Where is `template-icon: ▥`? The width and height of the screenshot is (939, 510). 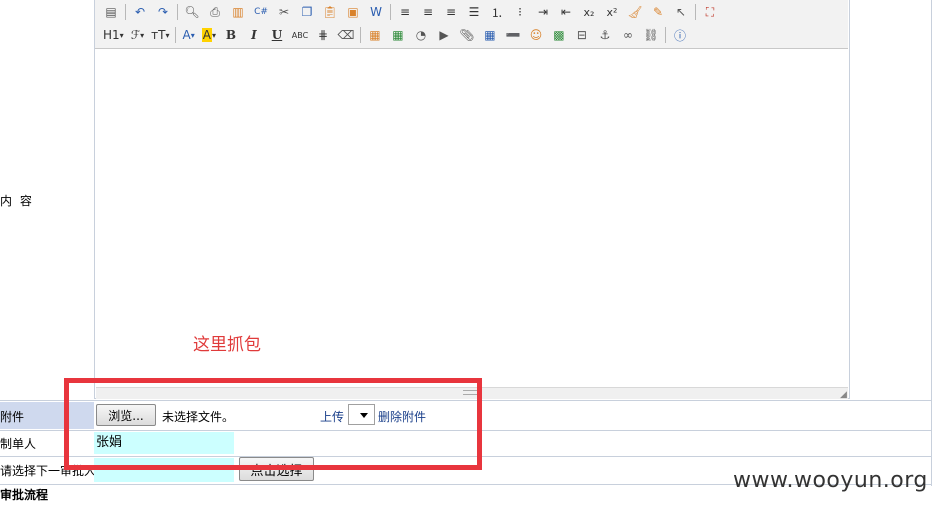
template-icon: ▥ is located at coordinates (238, 12).